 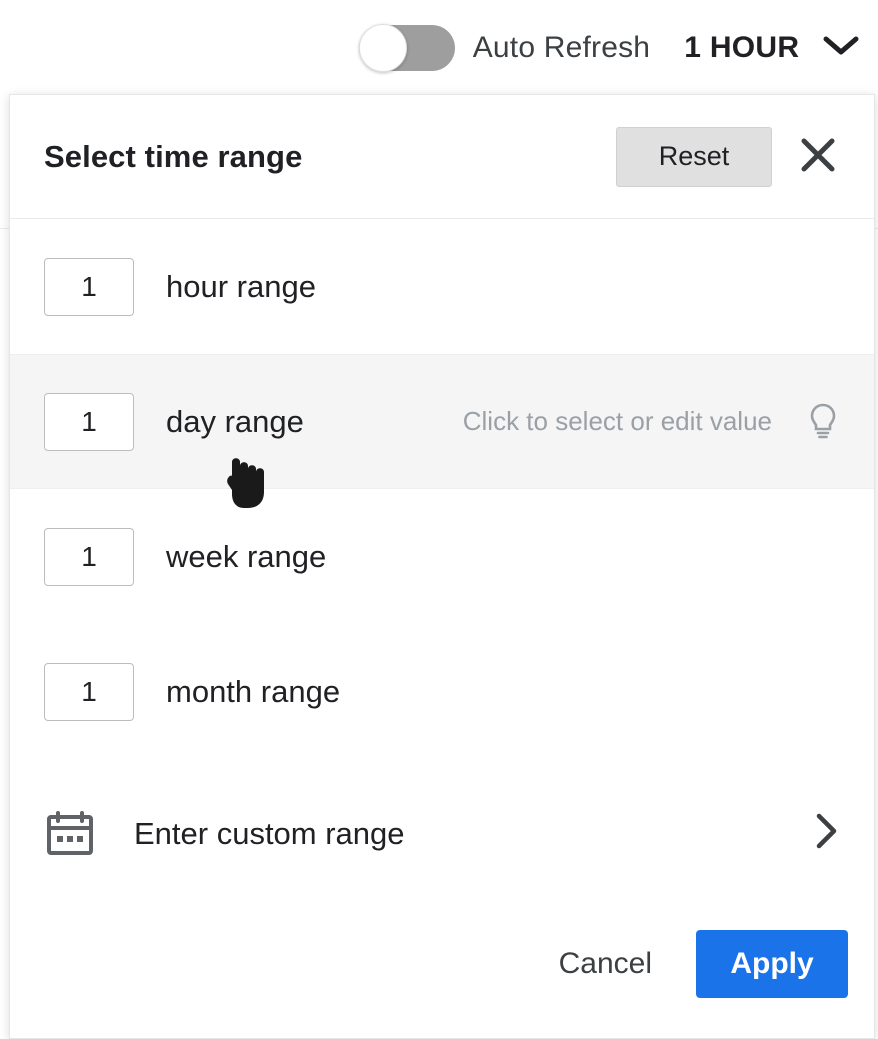 I want to click on day-range-input, so click(x=89, y=421).